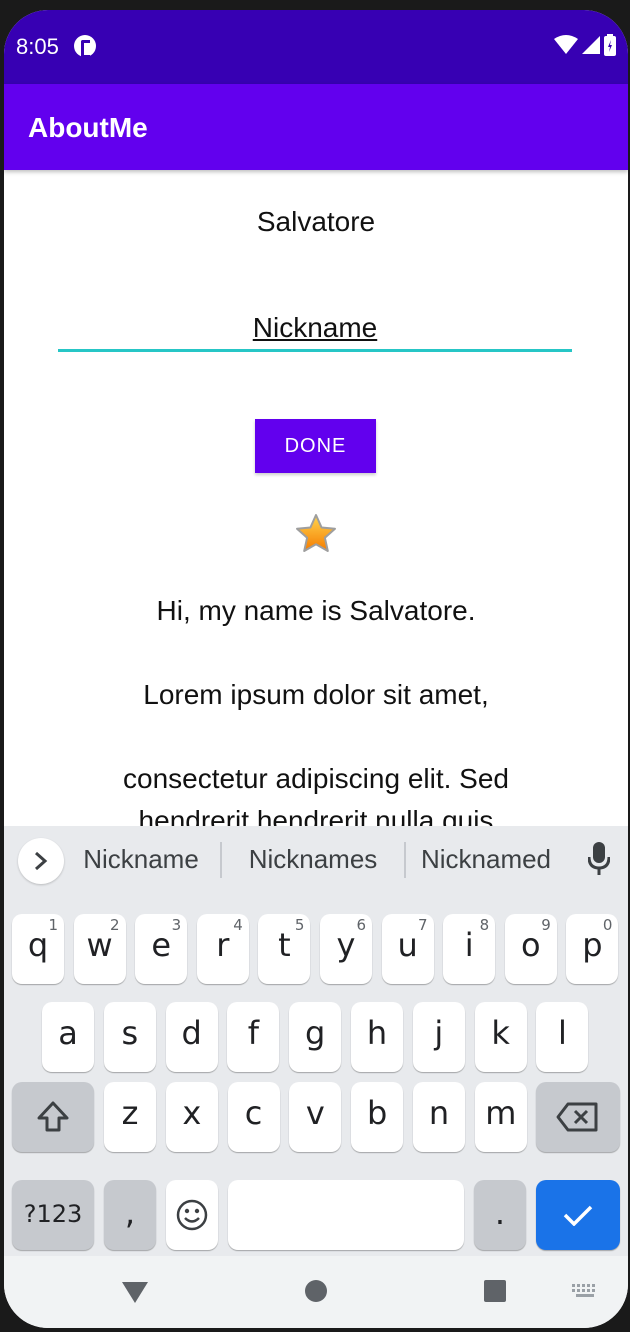 The width and height of the screenshot is (630, 1332). What do you see at coordinates (130, 1113) in the screenshot?
I see `key-label: z` at bounding box center [130, 1113].